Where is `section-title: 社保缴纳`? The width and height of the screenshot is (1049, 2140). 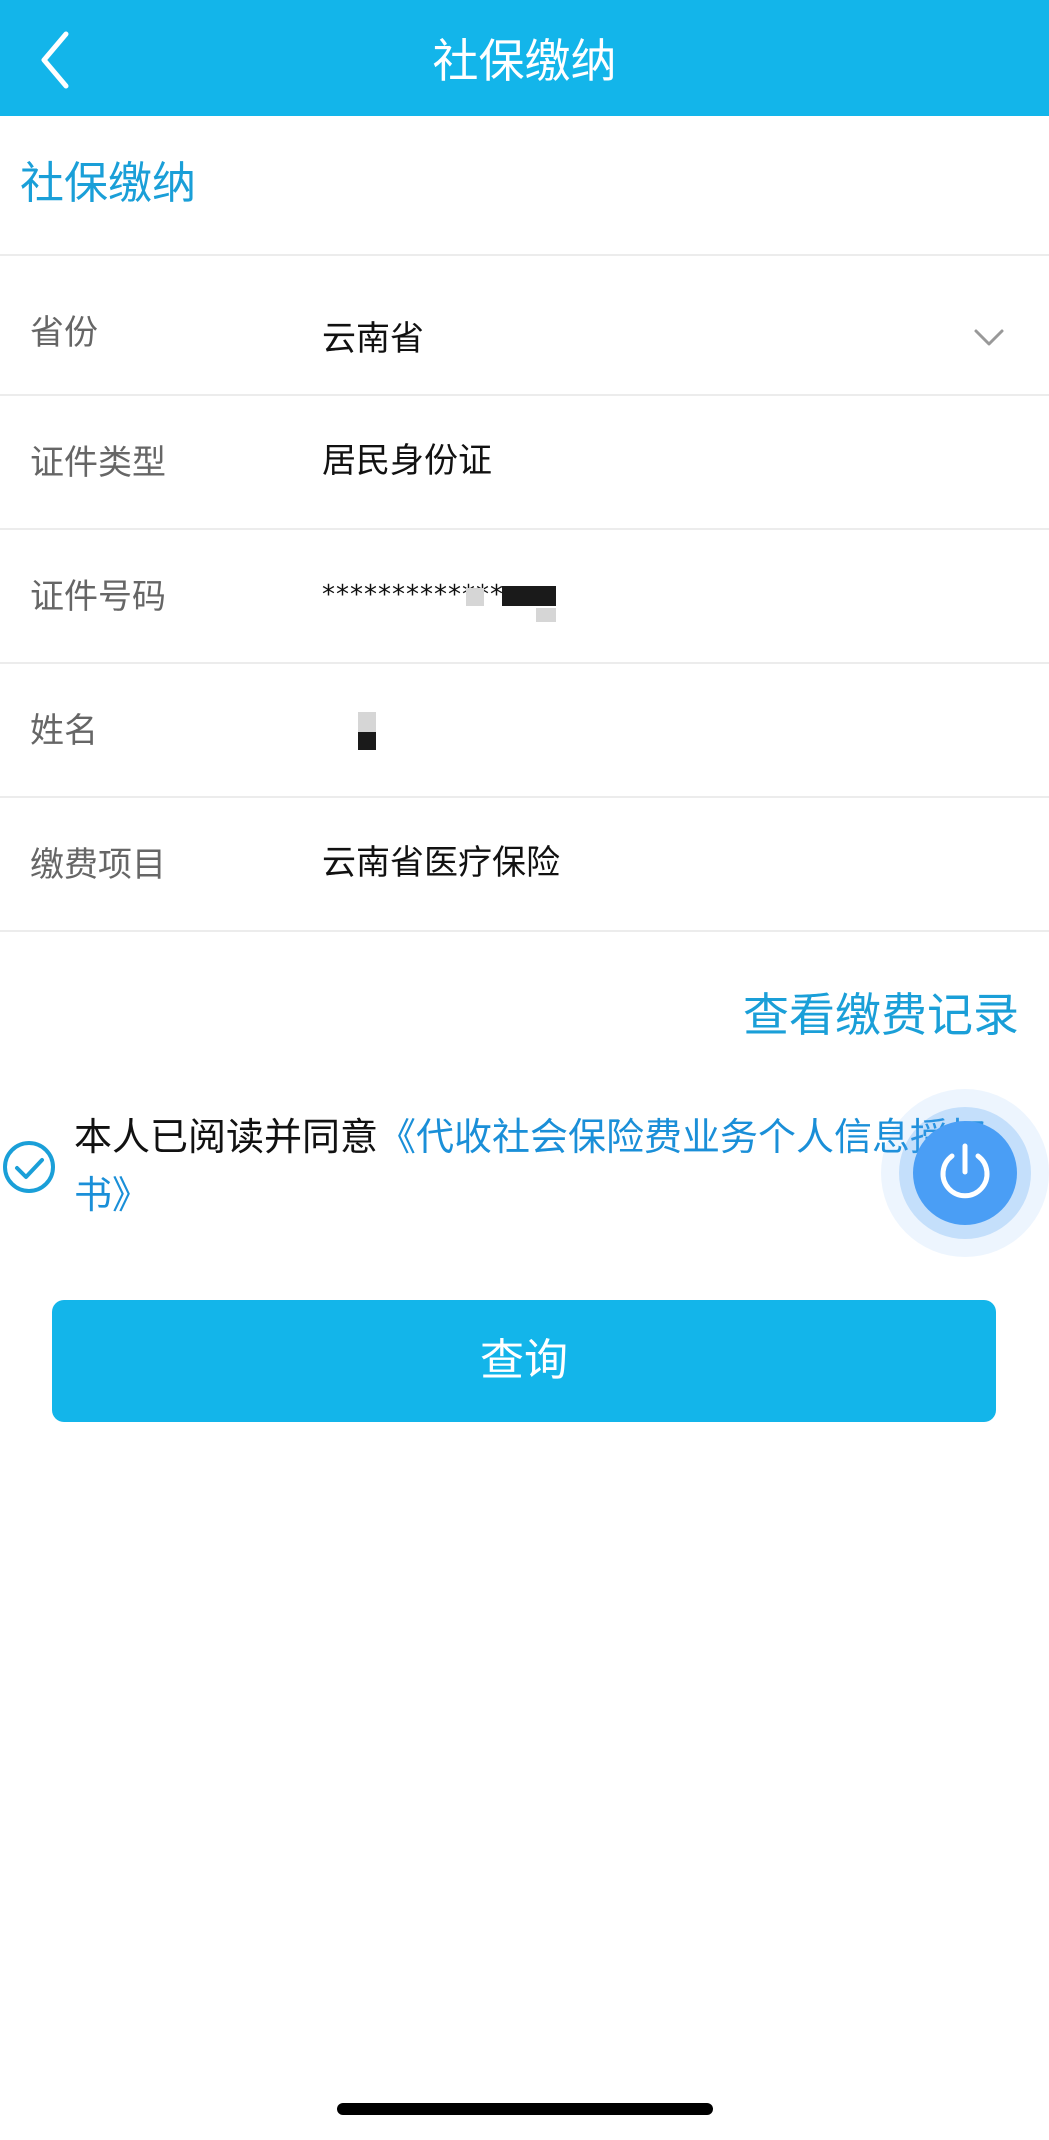
section-title: 社保缴纳 is located at coordinates (108, 183).